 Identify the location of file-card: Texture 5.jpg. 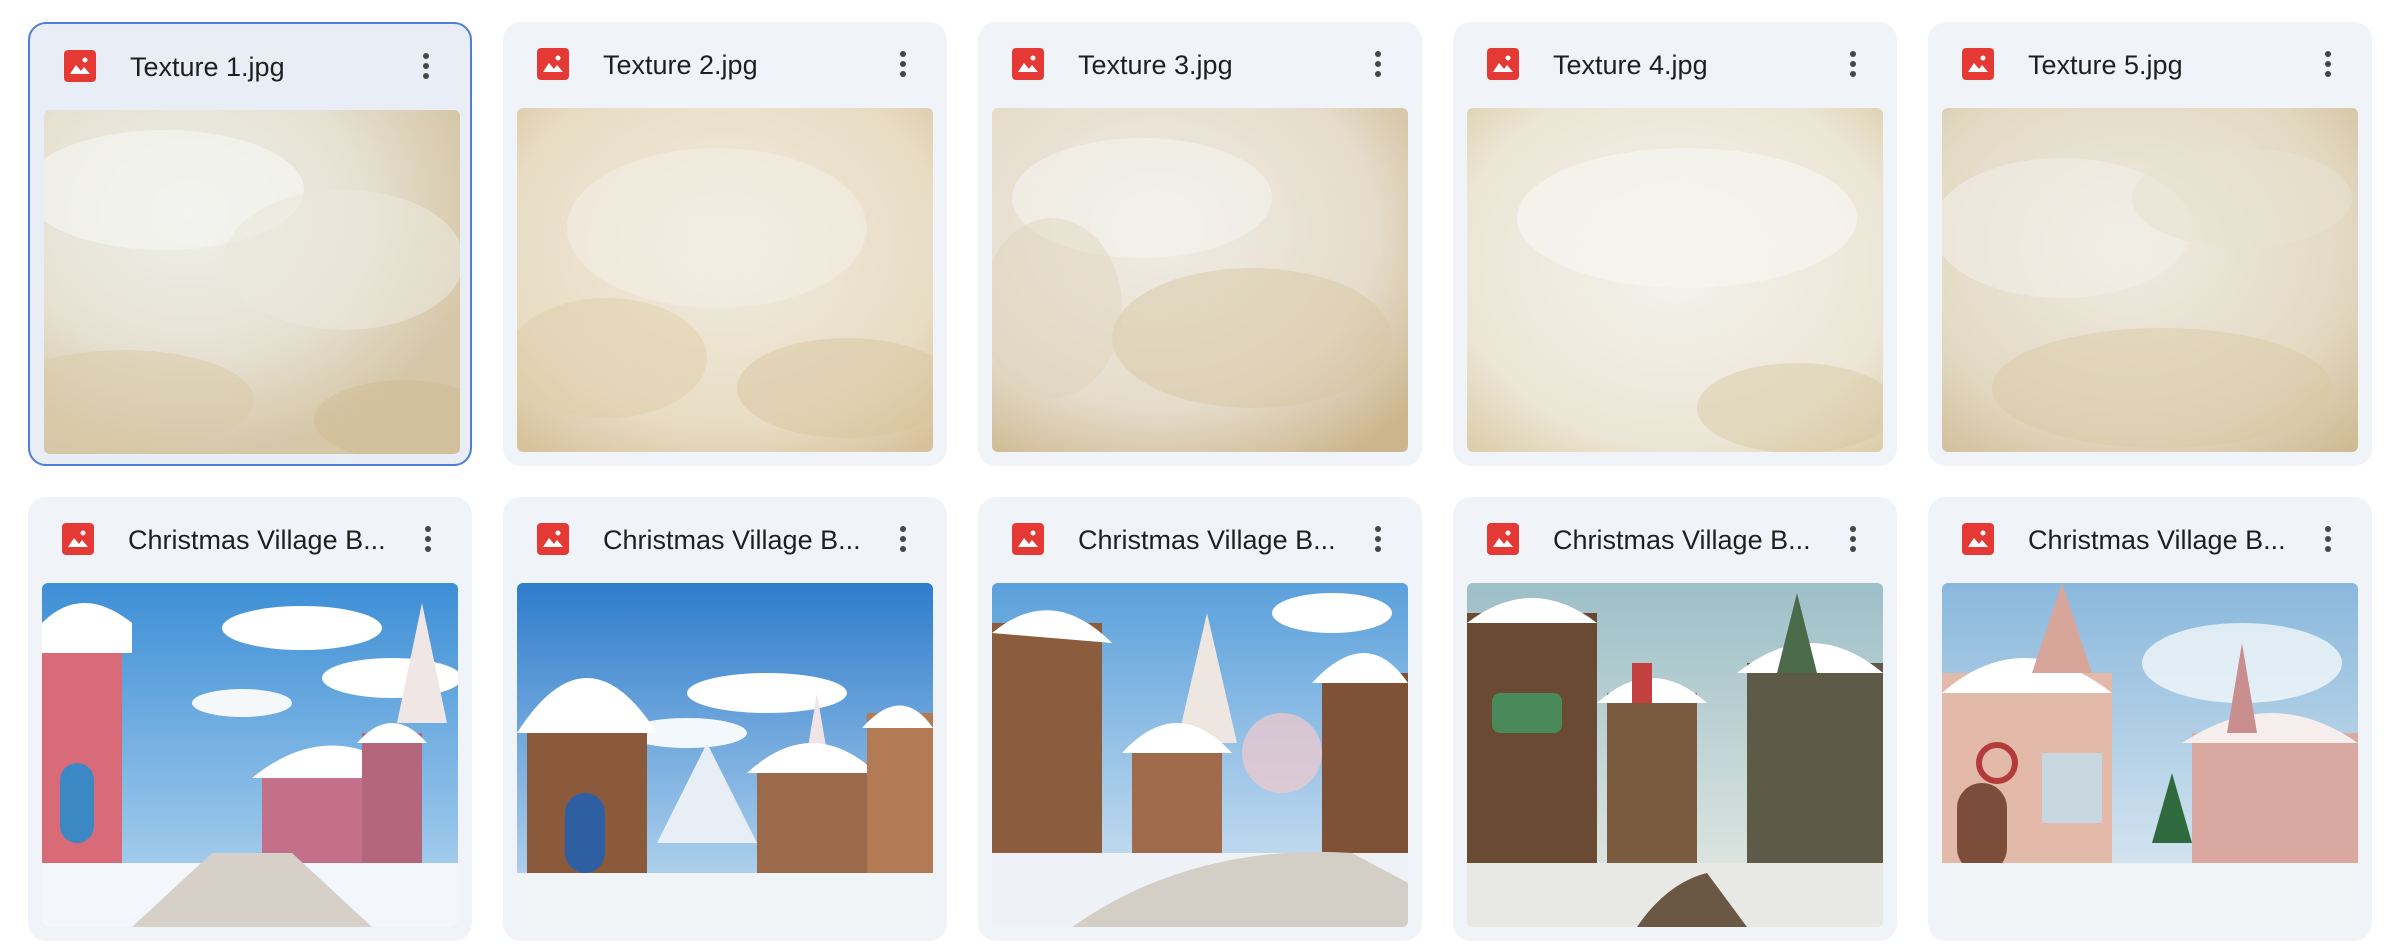
(2150, 244).